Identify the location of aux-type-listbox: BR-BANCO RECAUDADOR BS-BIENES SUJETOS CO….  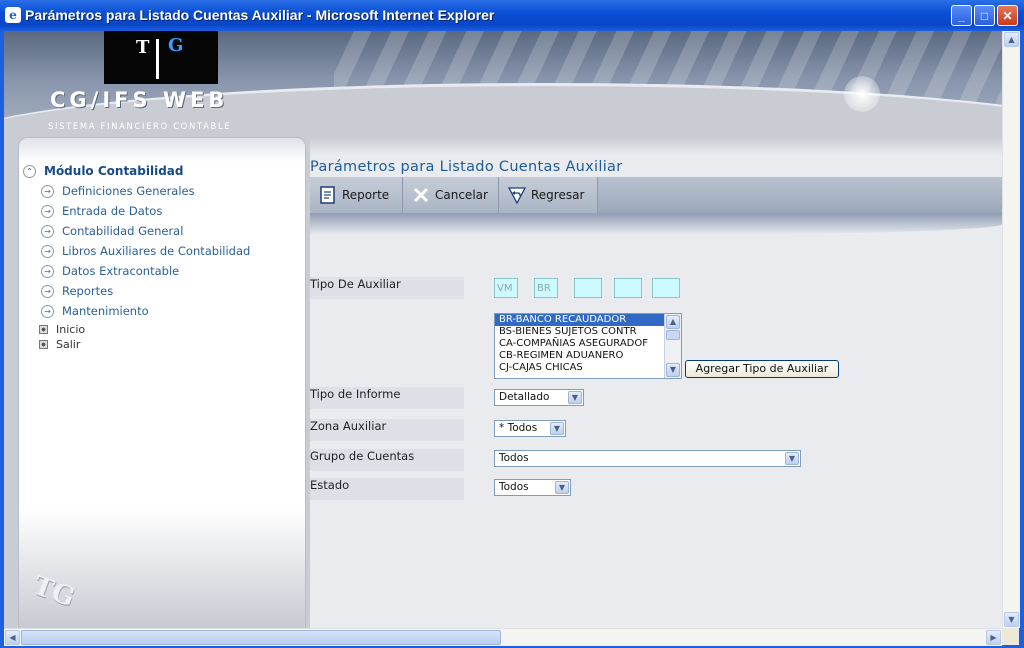
(588, 346).